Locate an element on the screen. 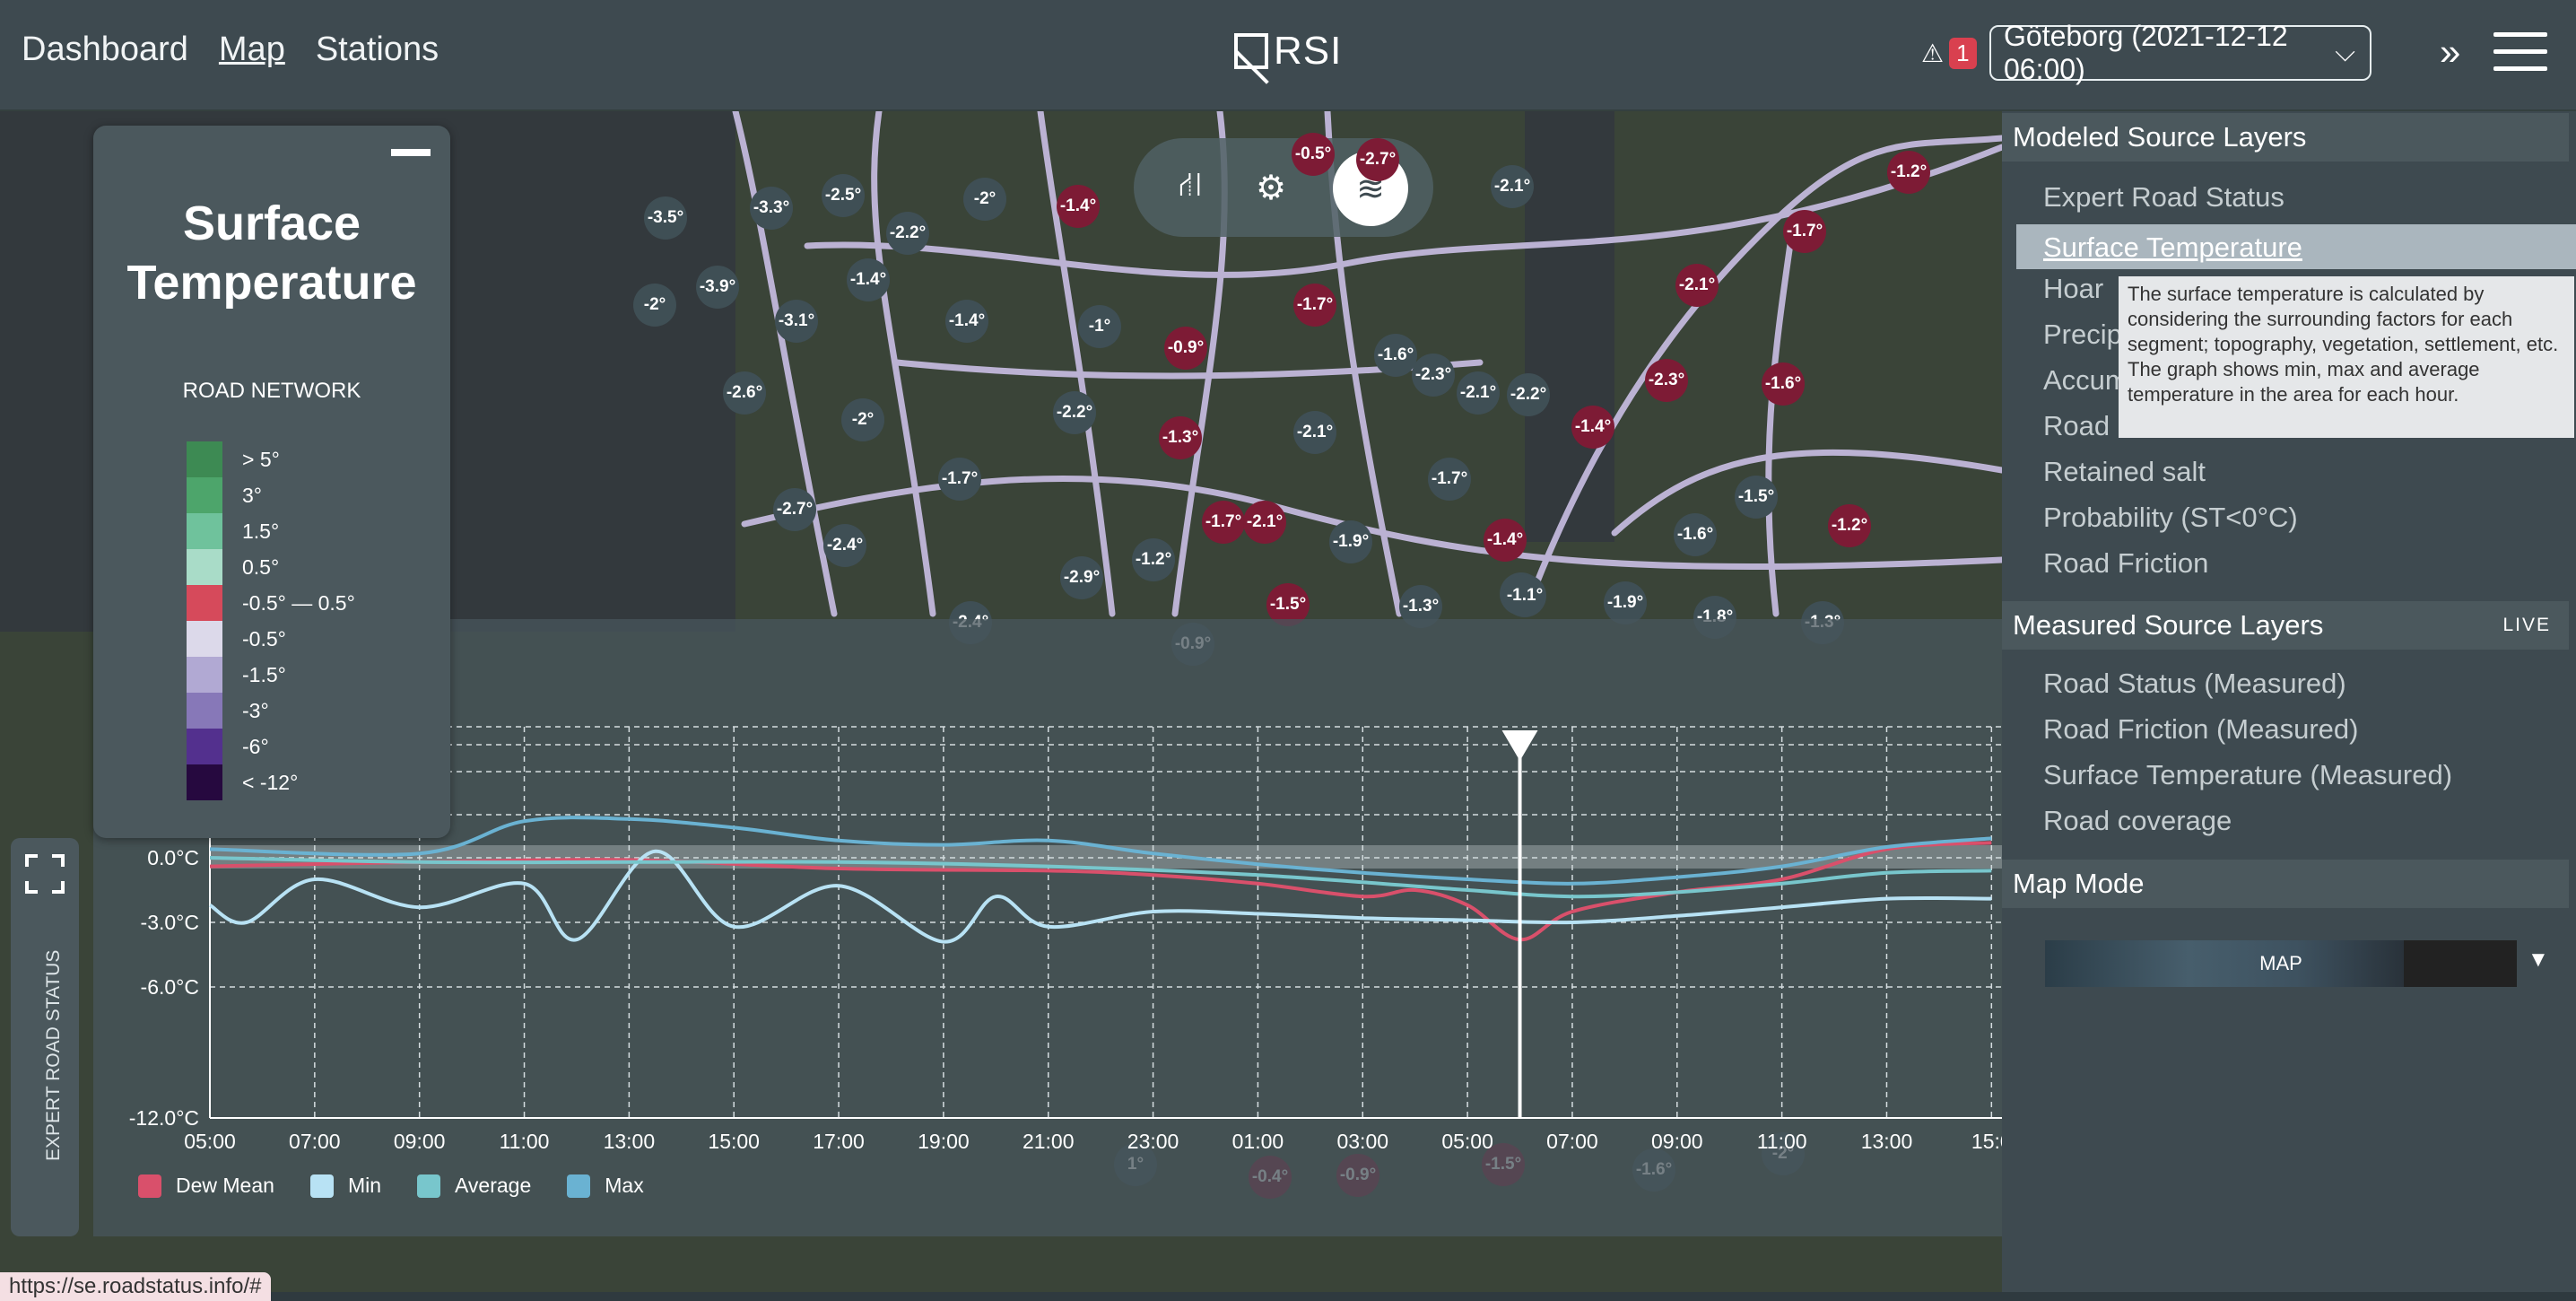 The height and width of the screenshot is (1301, 2576). double-chevron-right-icon: » is located at coordinates (2450, 52).